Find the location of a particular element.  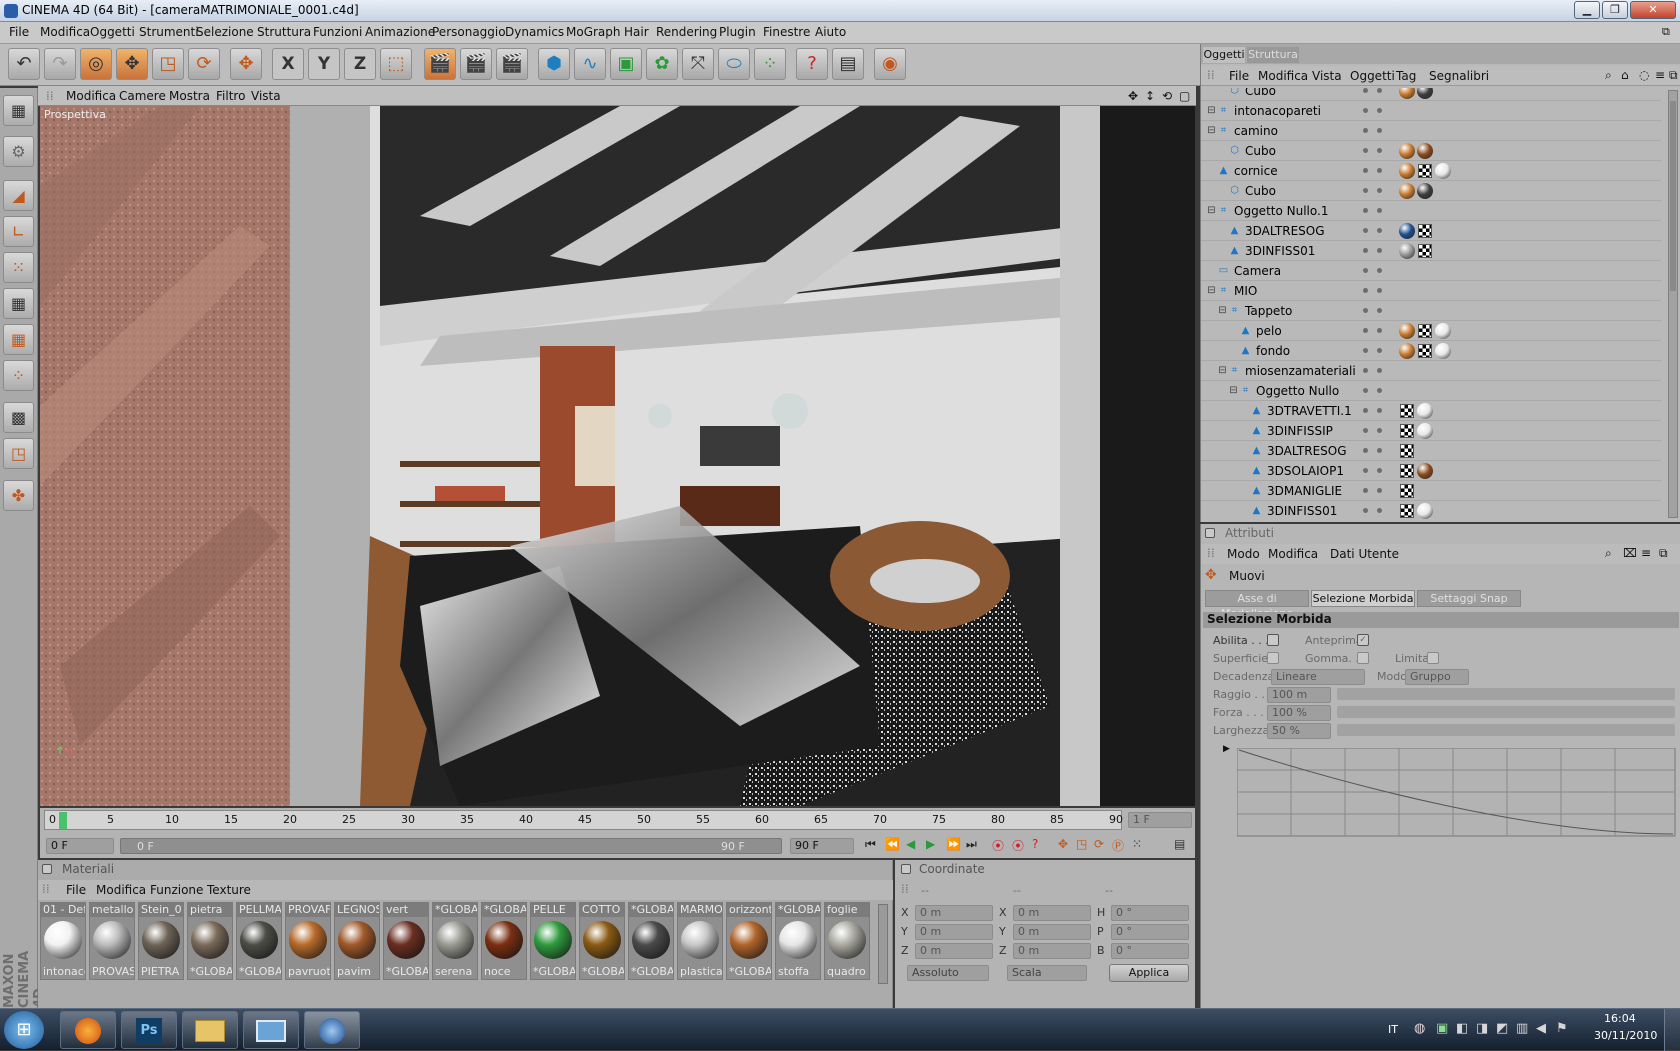

z-axis-button: Z is located at coordinates (360, 64).